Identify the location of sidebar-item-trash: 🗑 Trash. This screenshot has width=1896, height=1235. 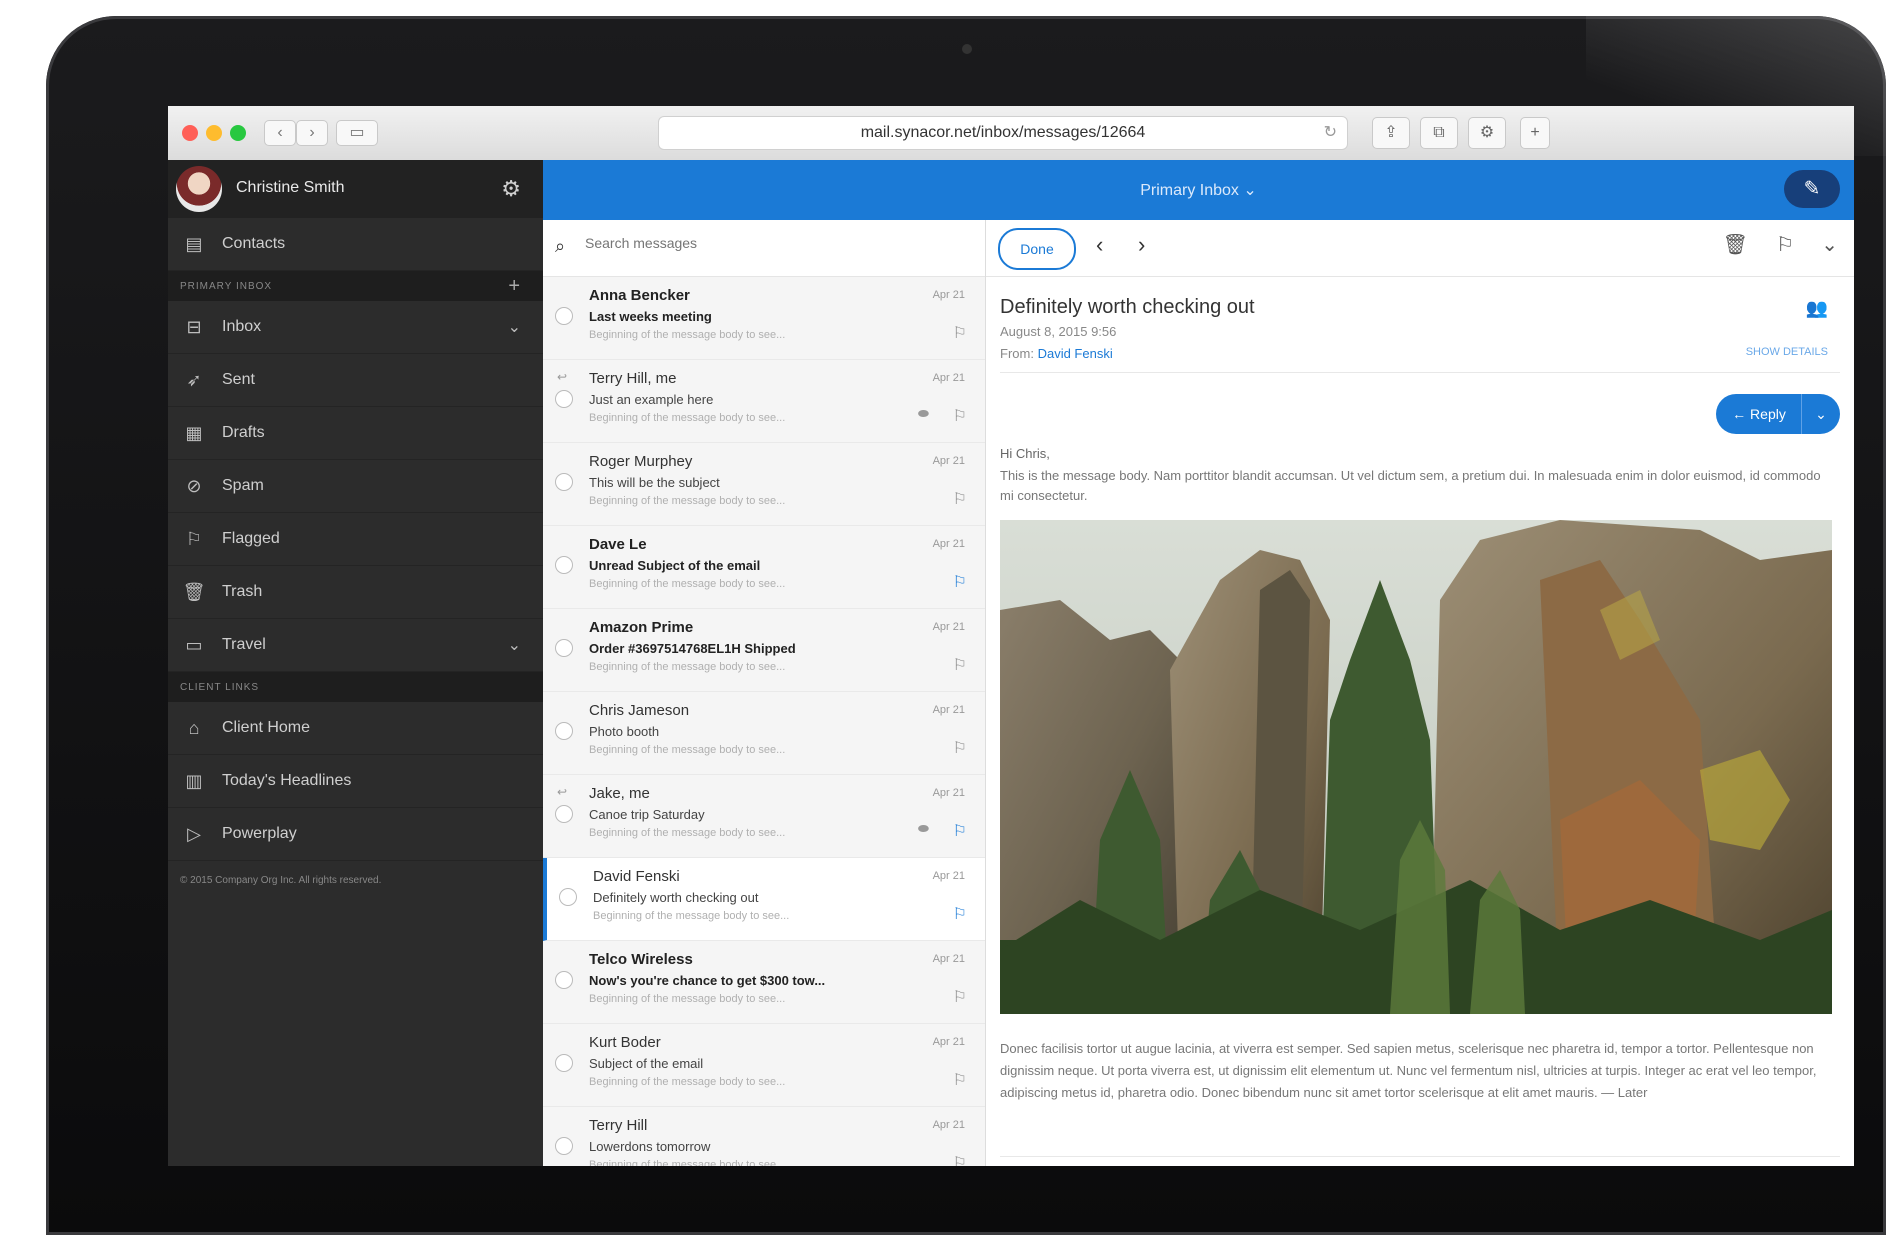
(355, 592).